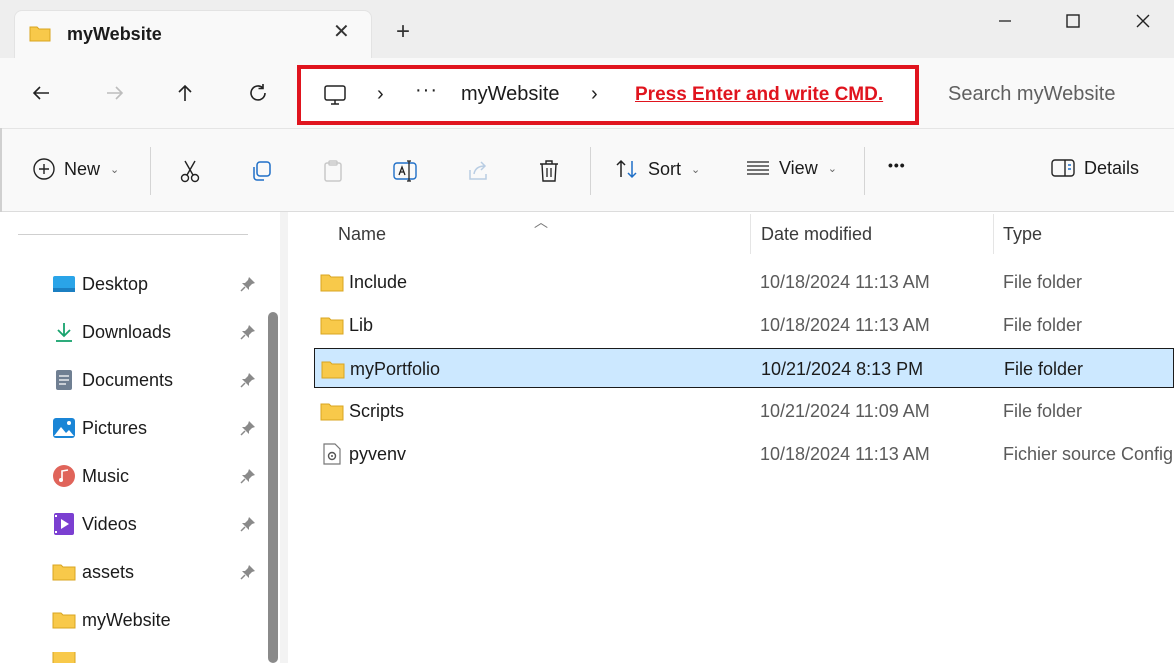 Image resolution: width=1174 pixels, height=663 pixels. What do you see at coordinates (587, 29) in the screenshot?
I see `title-bar: myWebsite ✕ +` at bounding box center [587, 29].